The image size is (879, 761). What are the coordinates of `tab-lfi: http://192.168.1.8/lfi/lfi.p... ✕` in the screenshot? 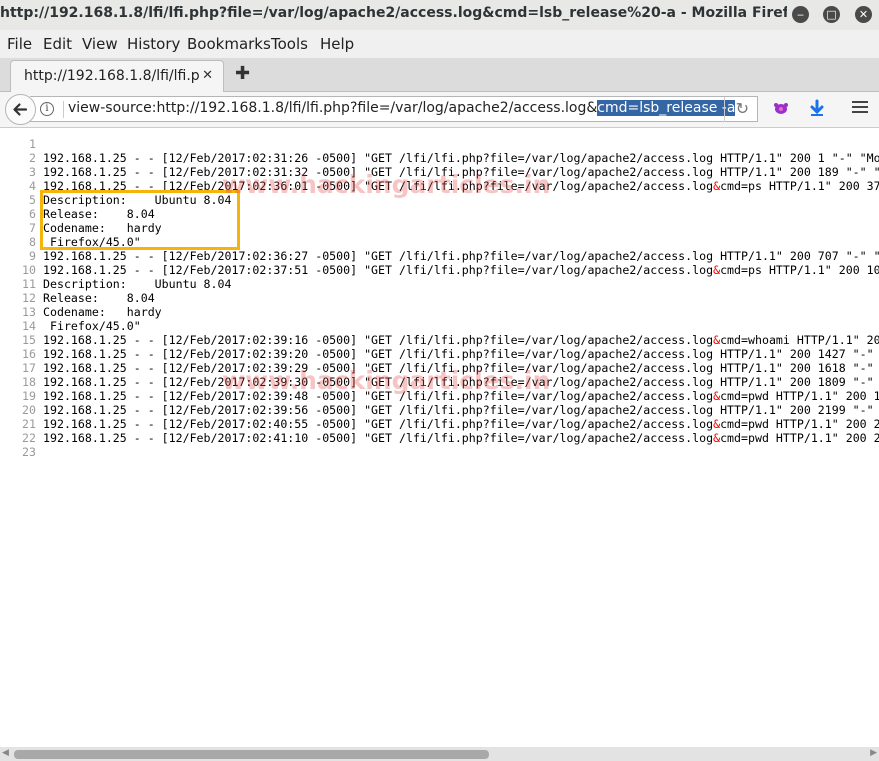 It's located at (117, 76).